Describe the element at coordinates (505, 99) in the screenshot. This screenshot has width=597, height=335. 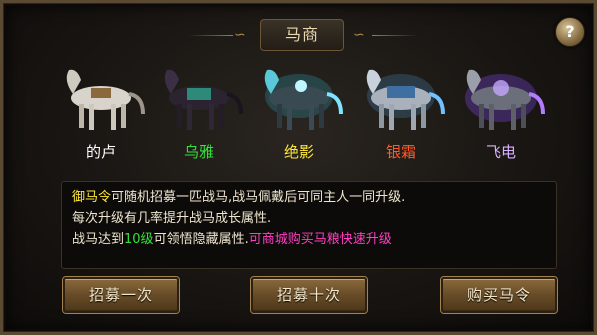
I see `purple-armored-horse-icon` at that location.